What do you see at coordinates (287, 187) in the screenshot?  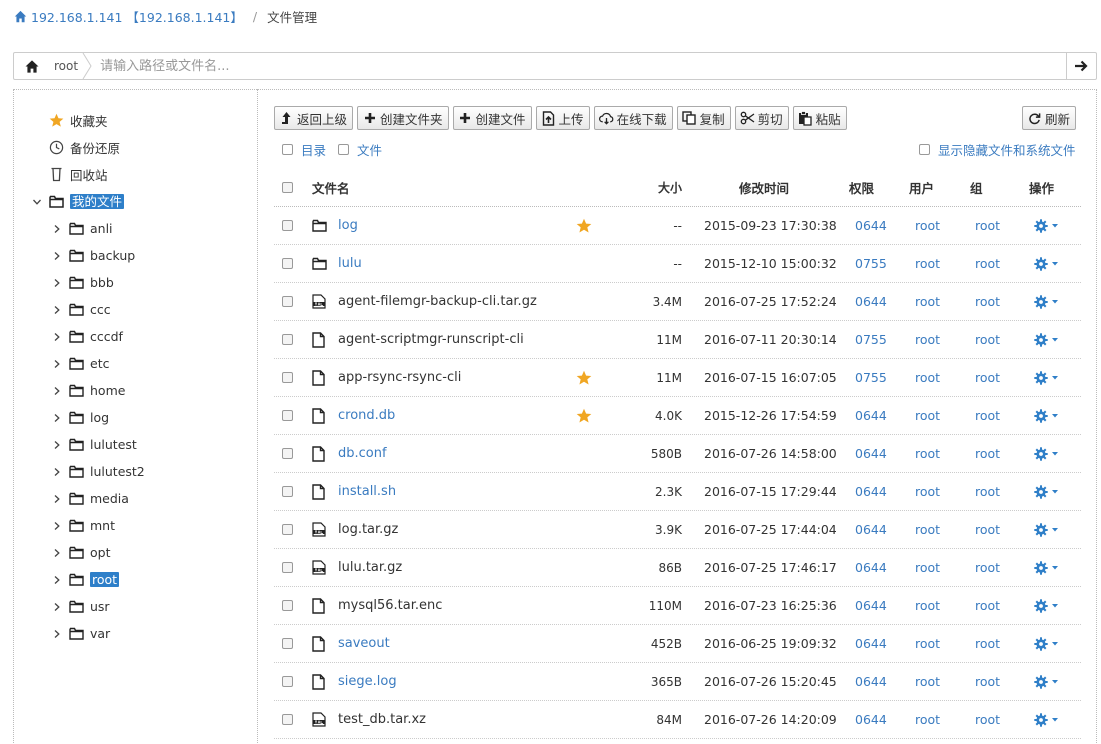 I see `select-all-checkbox` at bounding box center [287, 187].